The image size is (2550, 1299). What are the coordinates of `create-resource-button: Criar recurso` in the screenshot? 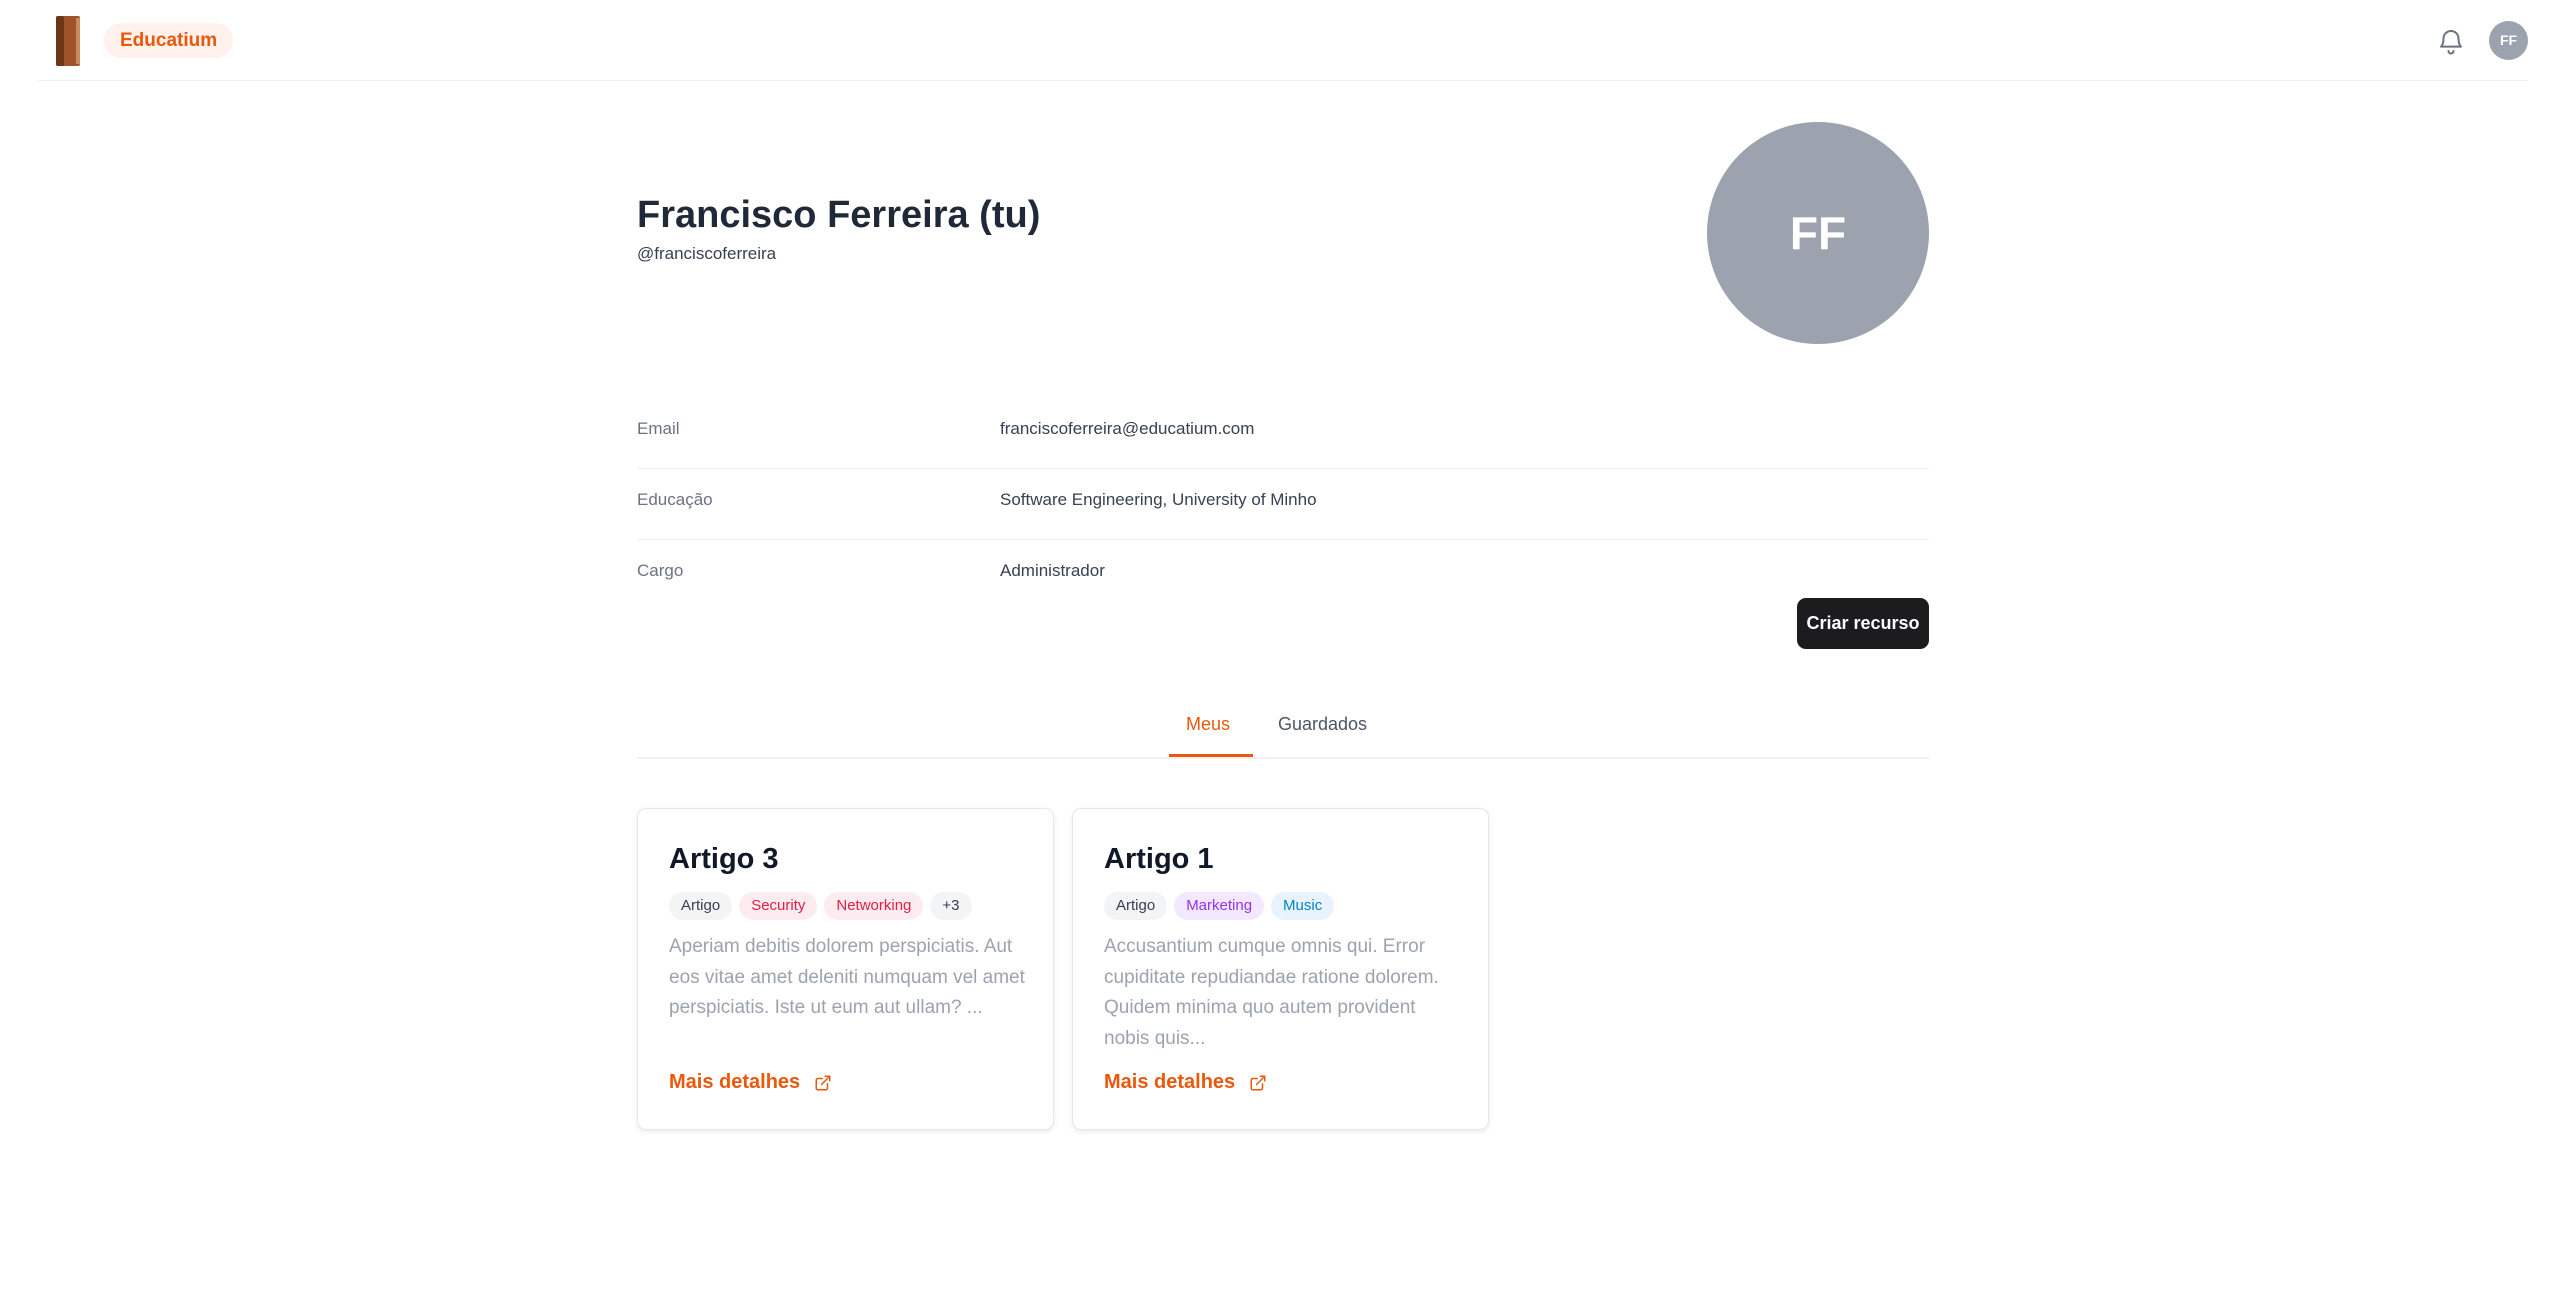 It's located at (1863, 623).